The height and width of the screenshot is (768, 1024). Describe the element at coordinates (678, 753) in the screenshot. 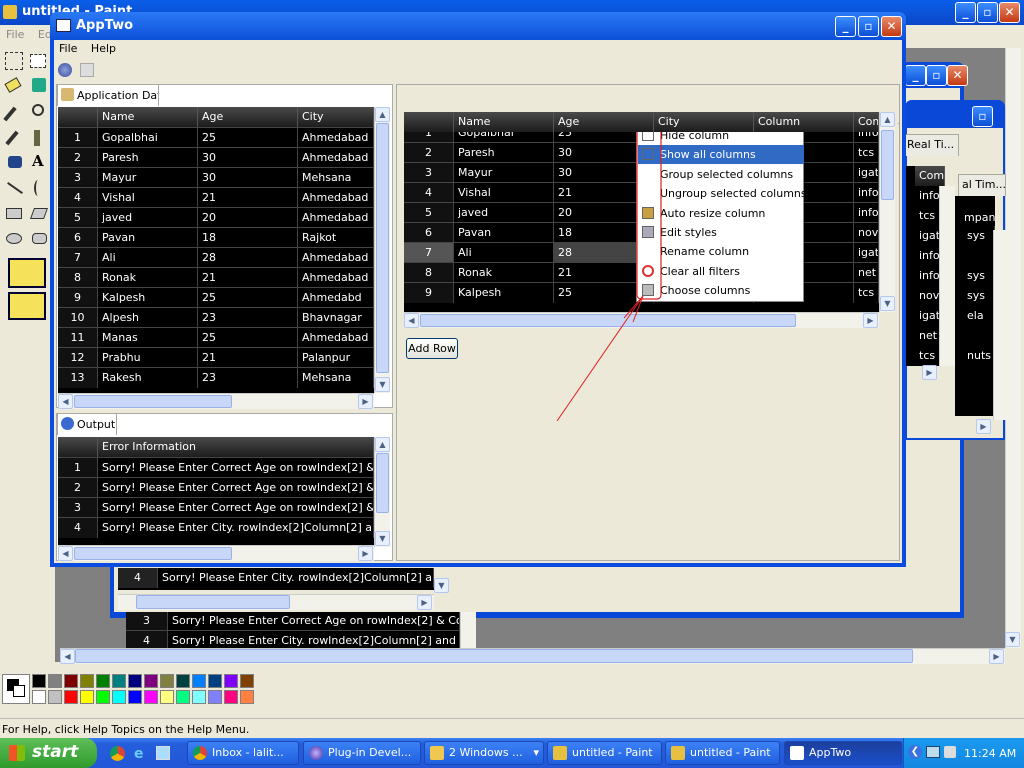

I see `task-paint-2-icon` at that location.